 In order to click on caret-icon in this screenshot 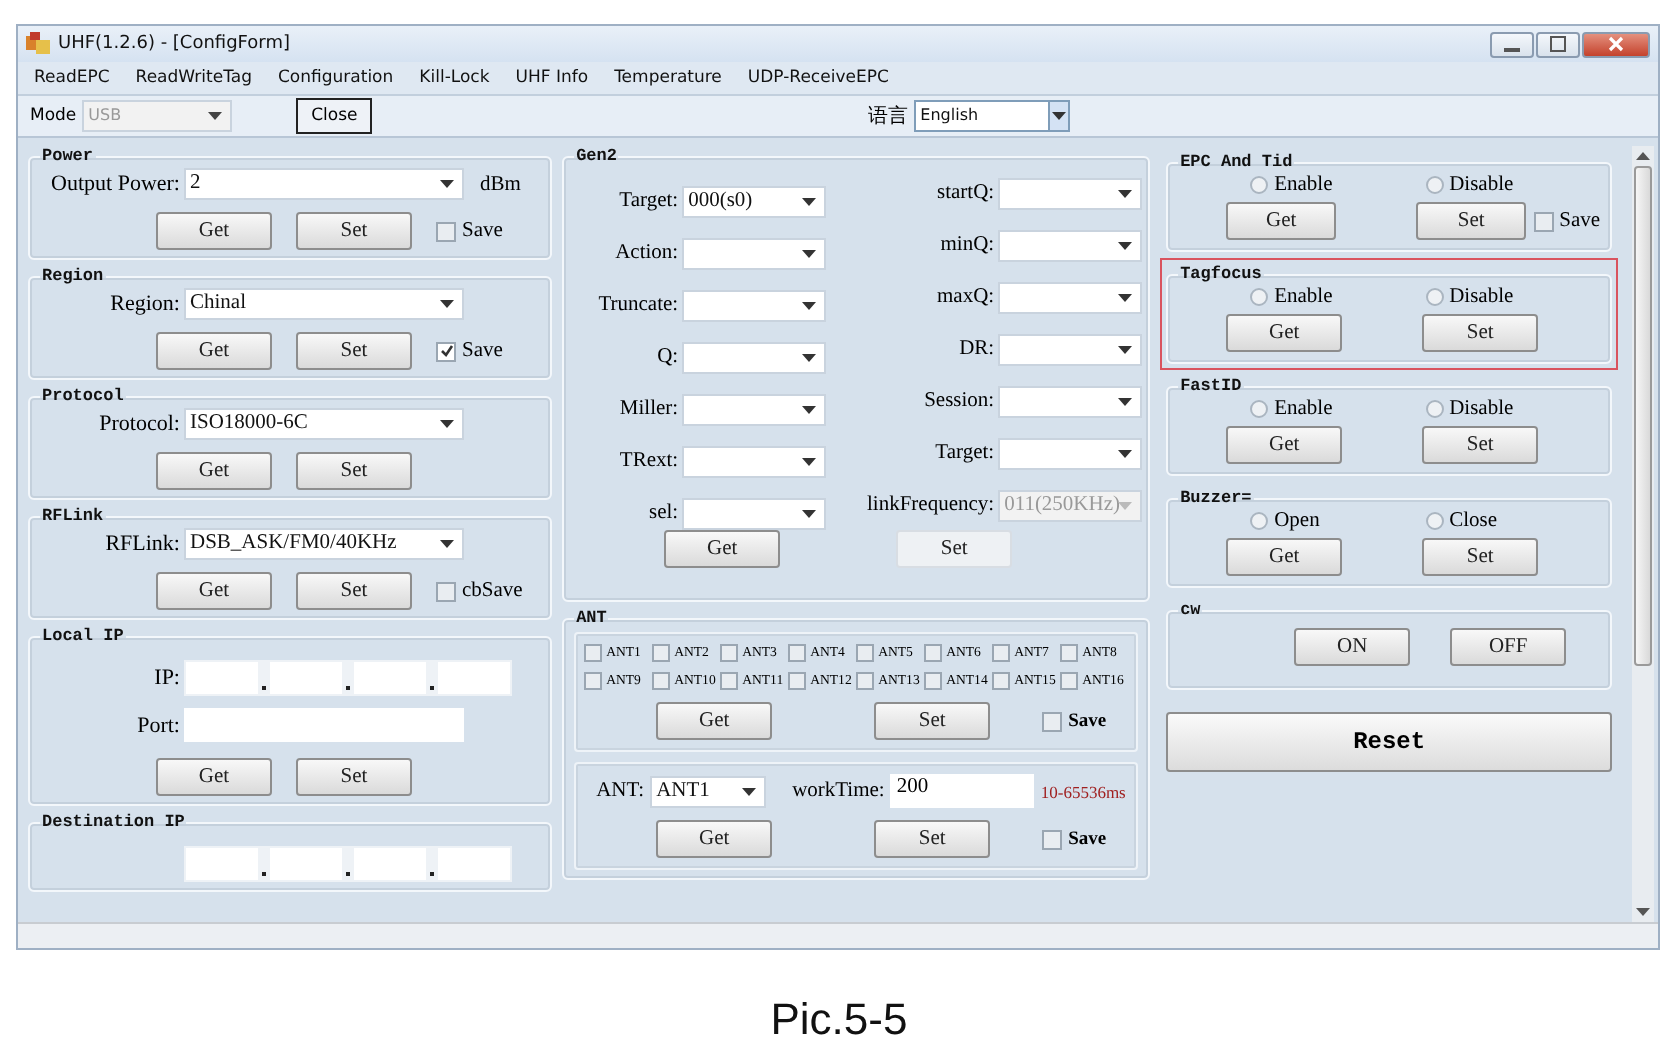, I will do `click(215, 116)`.